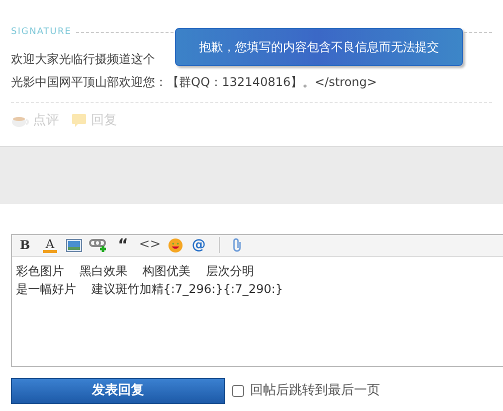 The height and width of the screenshot is (411, 503). What do you see at coordinates (199, 245) in the screenshot?
I see `mention-button: @` at bounding box center [199, 245].